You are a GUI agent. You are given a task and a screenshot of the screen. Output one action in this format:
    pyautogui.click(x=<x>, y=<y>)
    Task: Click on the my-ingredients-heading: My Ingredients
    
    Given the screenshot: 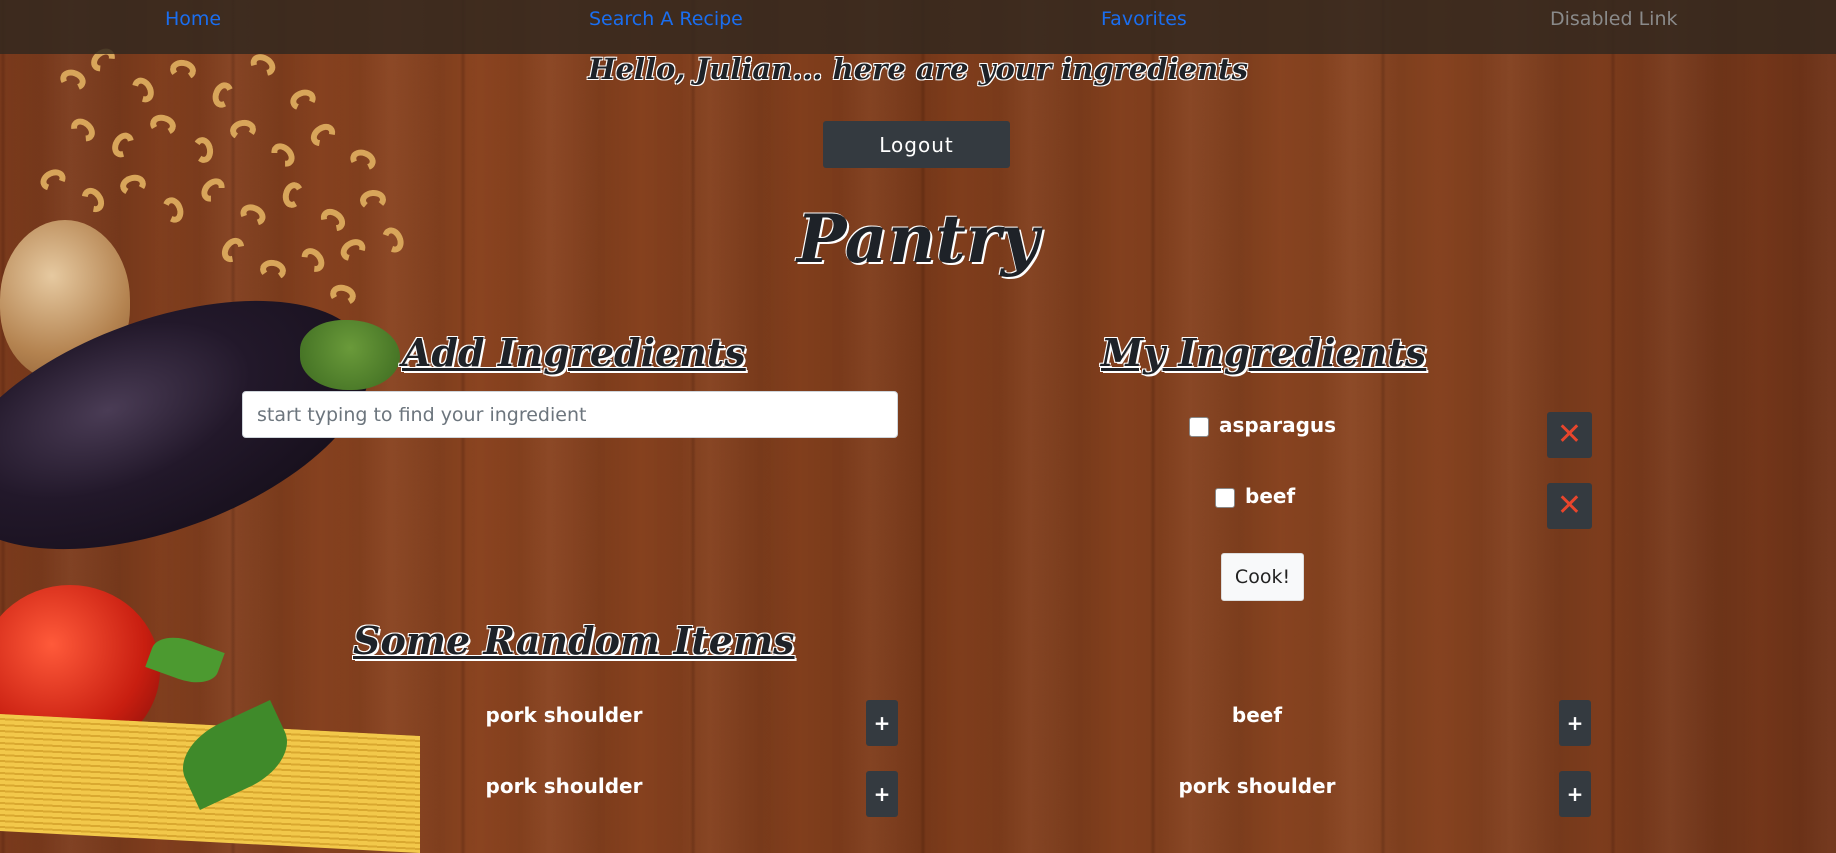 What is the action you would take?
    pyautogui.click(x=1264, y=352)
    